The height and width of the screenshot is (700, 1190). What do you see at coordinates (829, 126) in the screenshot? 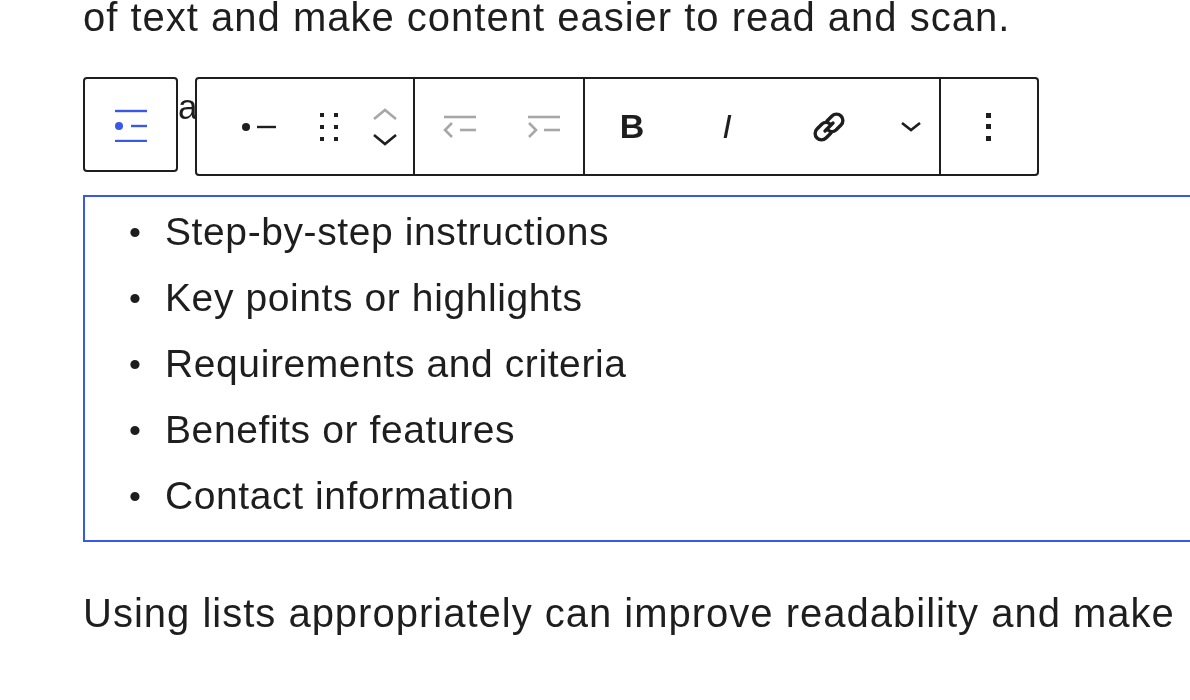
I see `link-icon` at bounding box center [829, 126].